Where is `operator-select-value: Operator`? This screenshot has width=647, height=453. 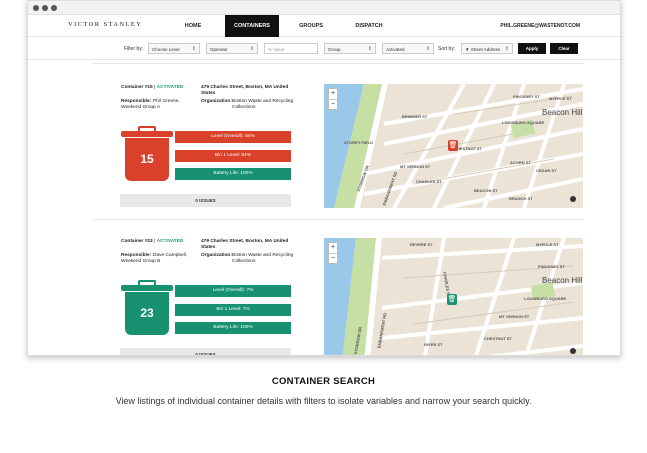
operator-select-value: Operator is located at coordinates (219, 49).